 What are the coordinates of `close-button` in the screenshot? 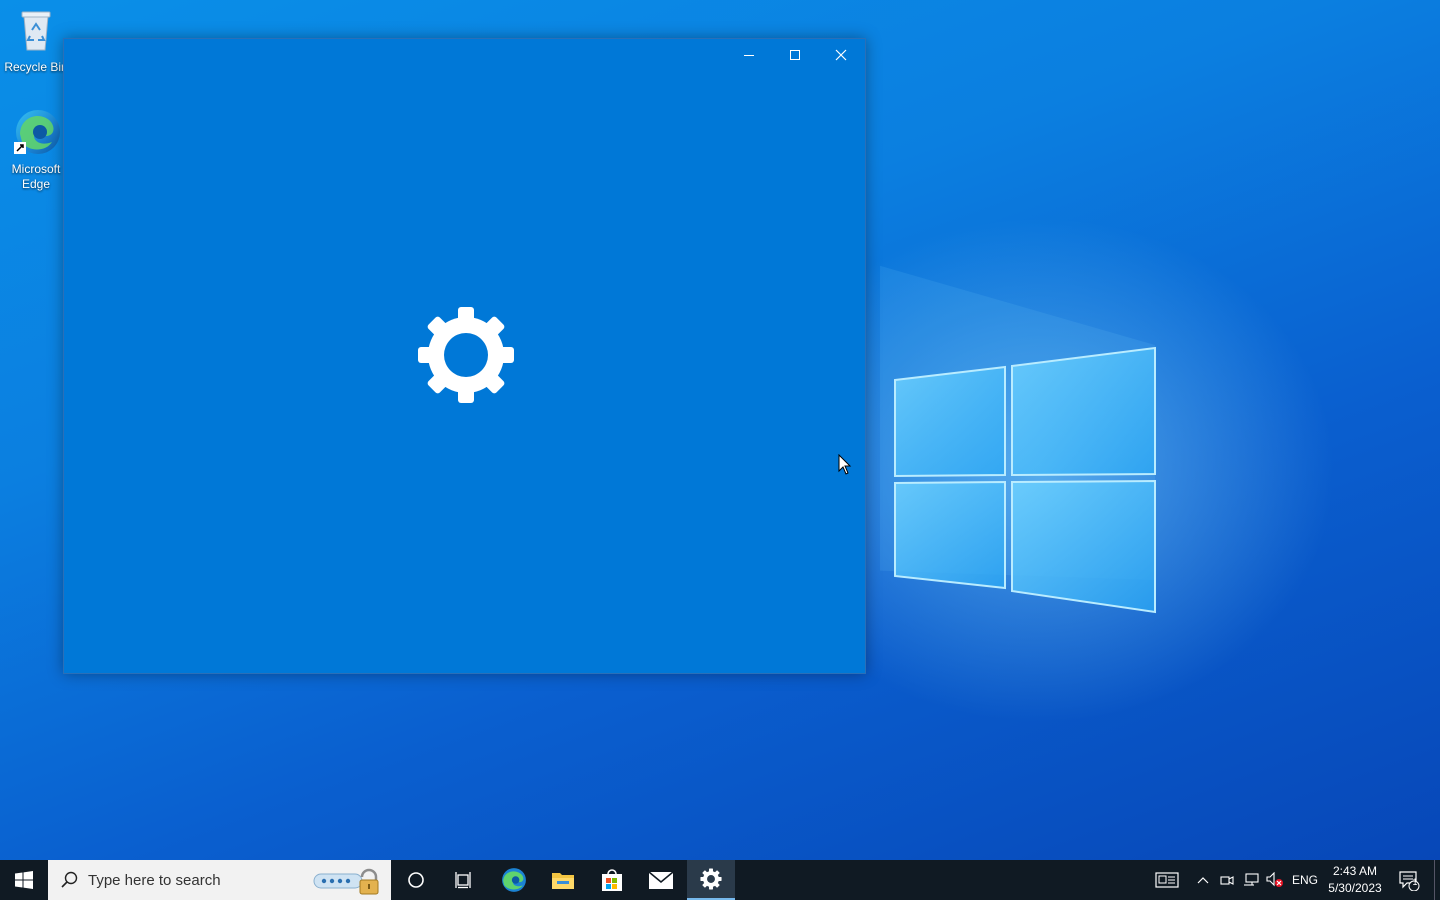 It's located at (841, 55).